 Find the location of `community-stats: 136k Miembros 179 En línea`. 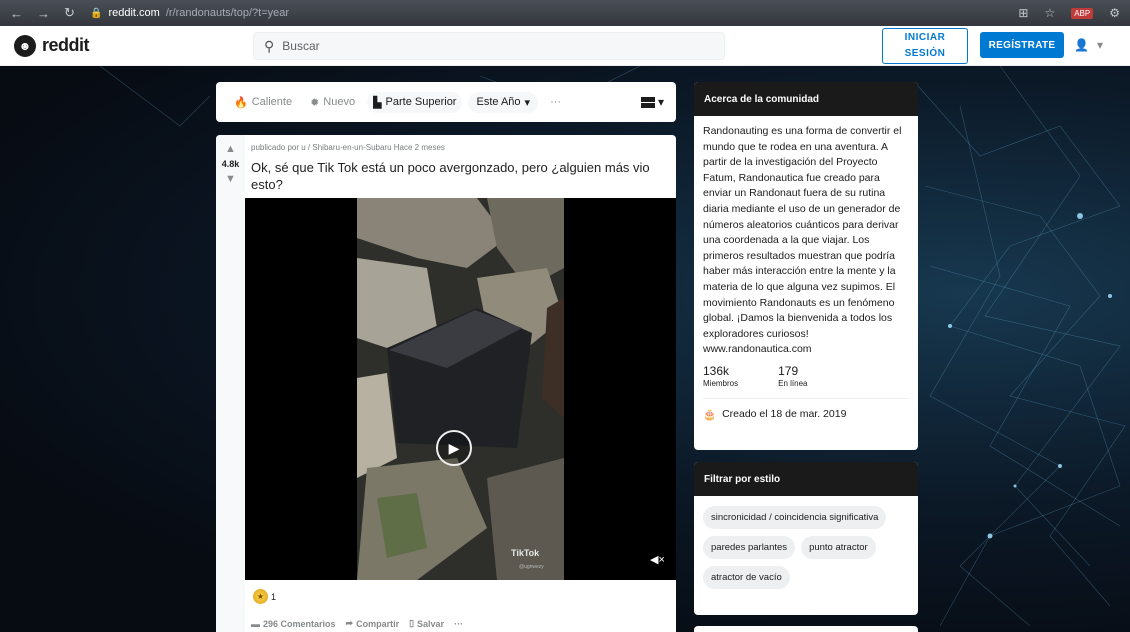

community-stats: 136k Miembros 179 En línea is located at coordinates (806, 373).